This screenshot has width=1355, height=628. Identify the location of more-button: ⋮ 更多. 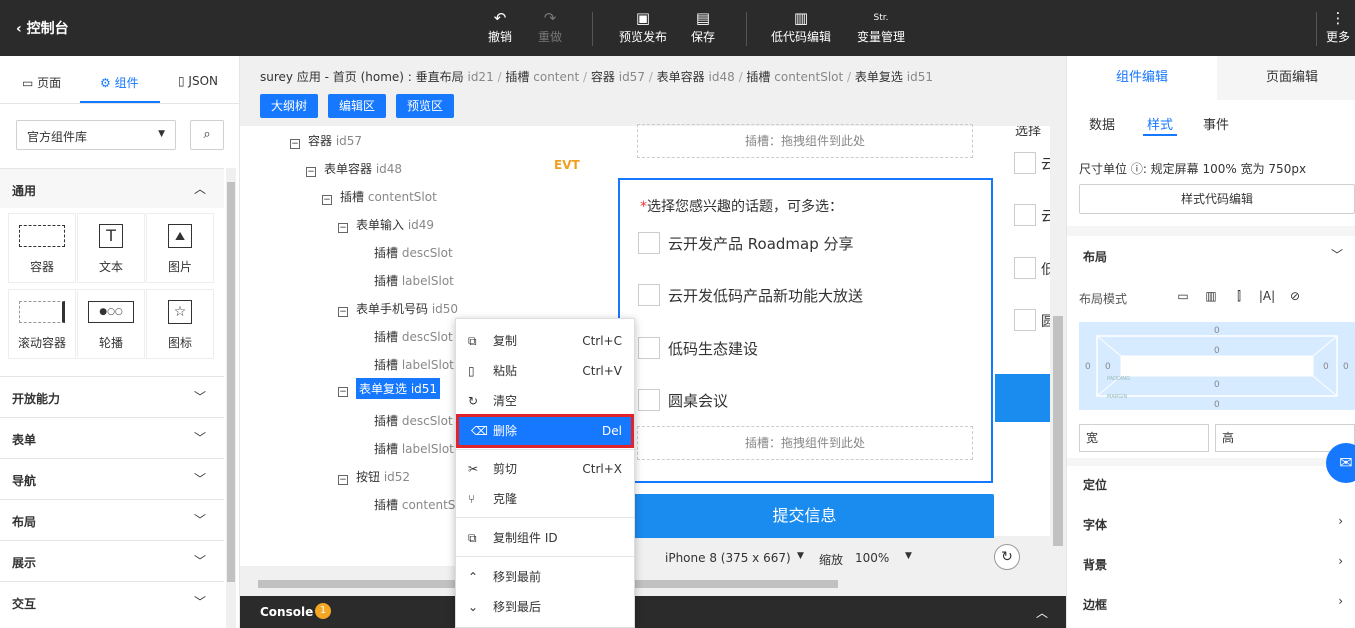
(1336, 26).